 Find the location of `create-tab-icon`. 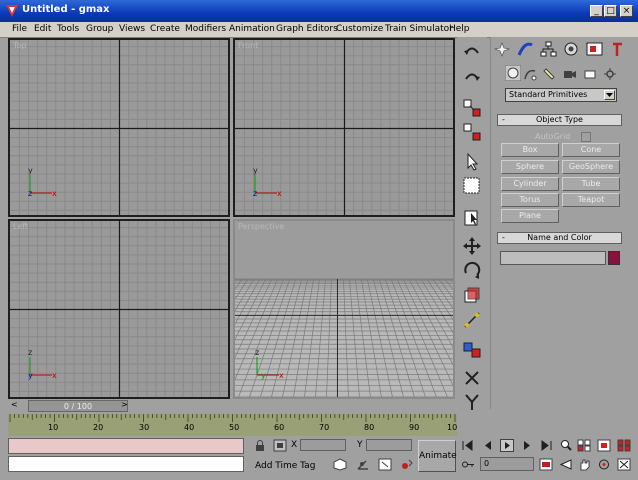

create-tab-icon is located at coordinates (502, 49).